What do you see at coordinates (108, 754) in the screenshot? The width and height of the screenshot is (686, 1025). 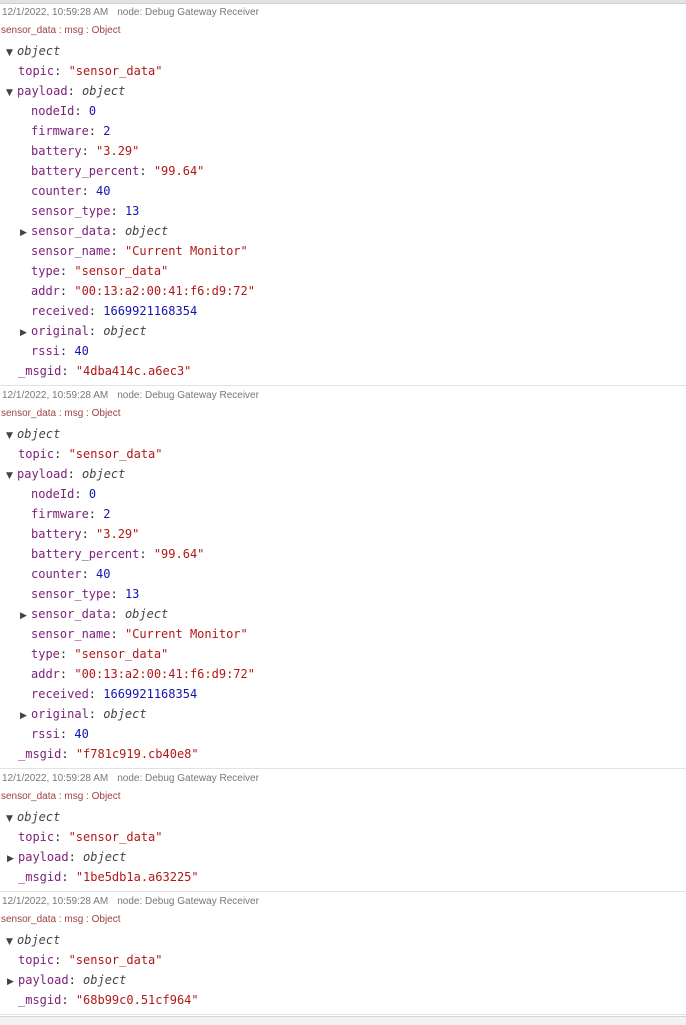 I see `property-msgid: _msgid: "f781c919.cb40e8"` at bounding box center [108, 754].